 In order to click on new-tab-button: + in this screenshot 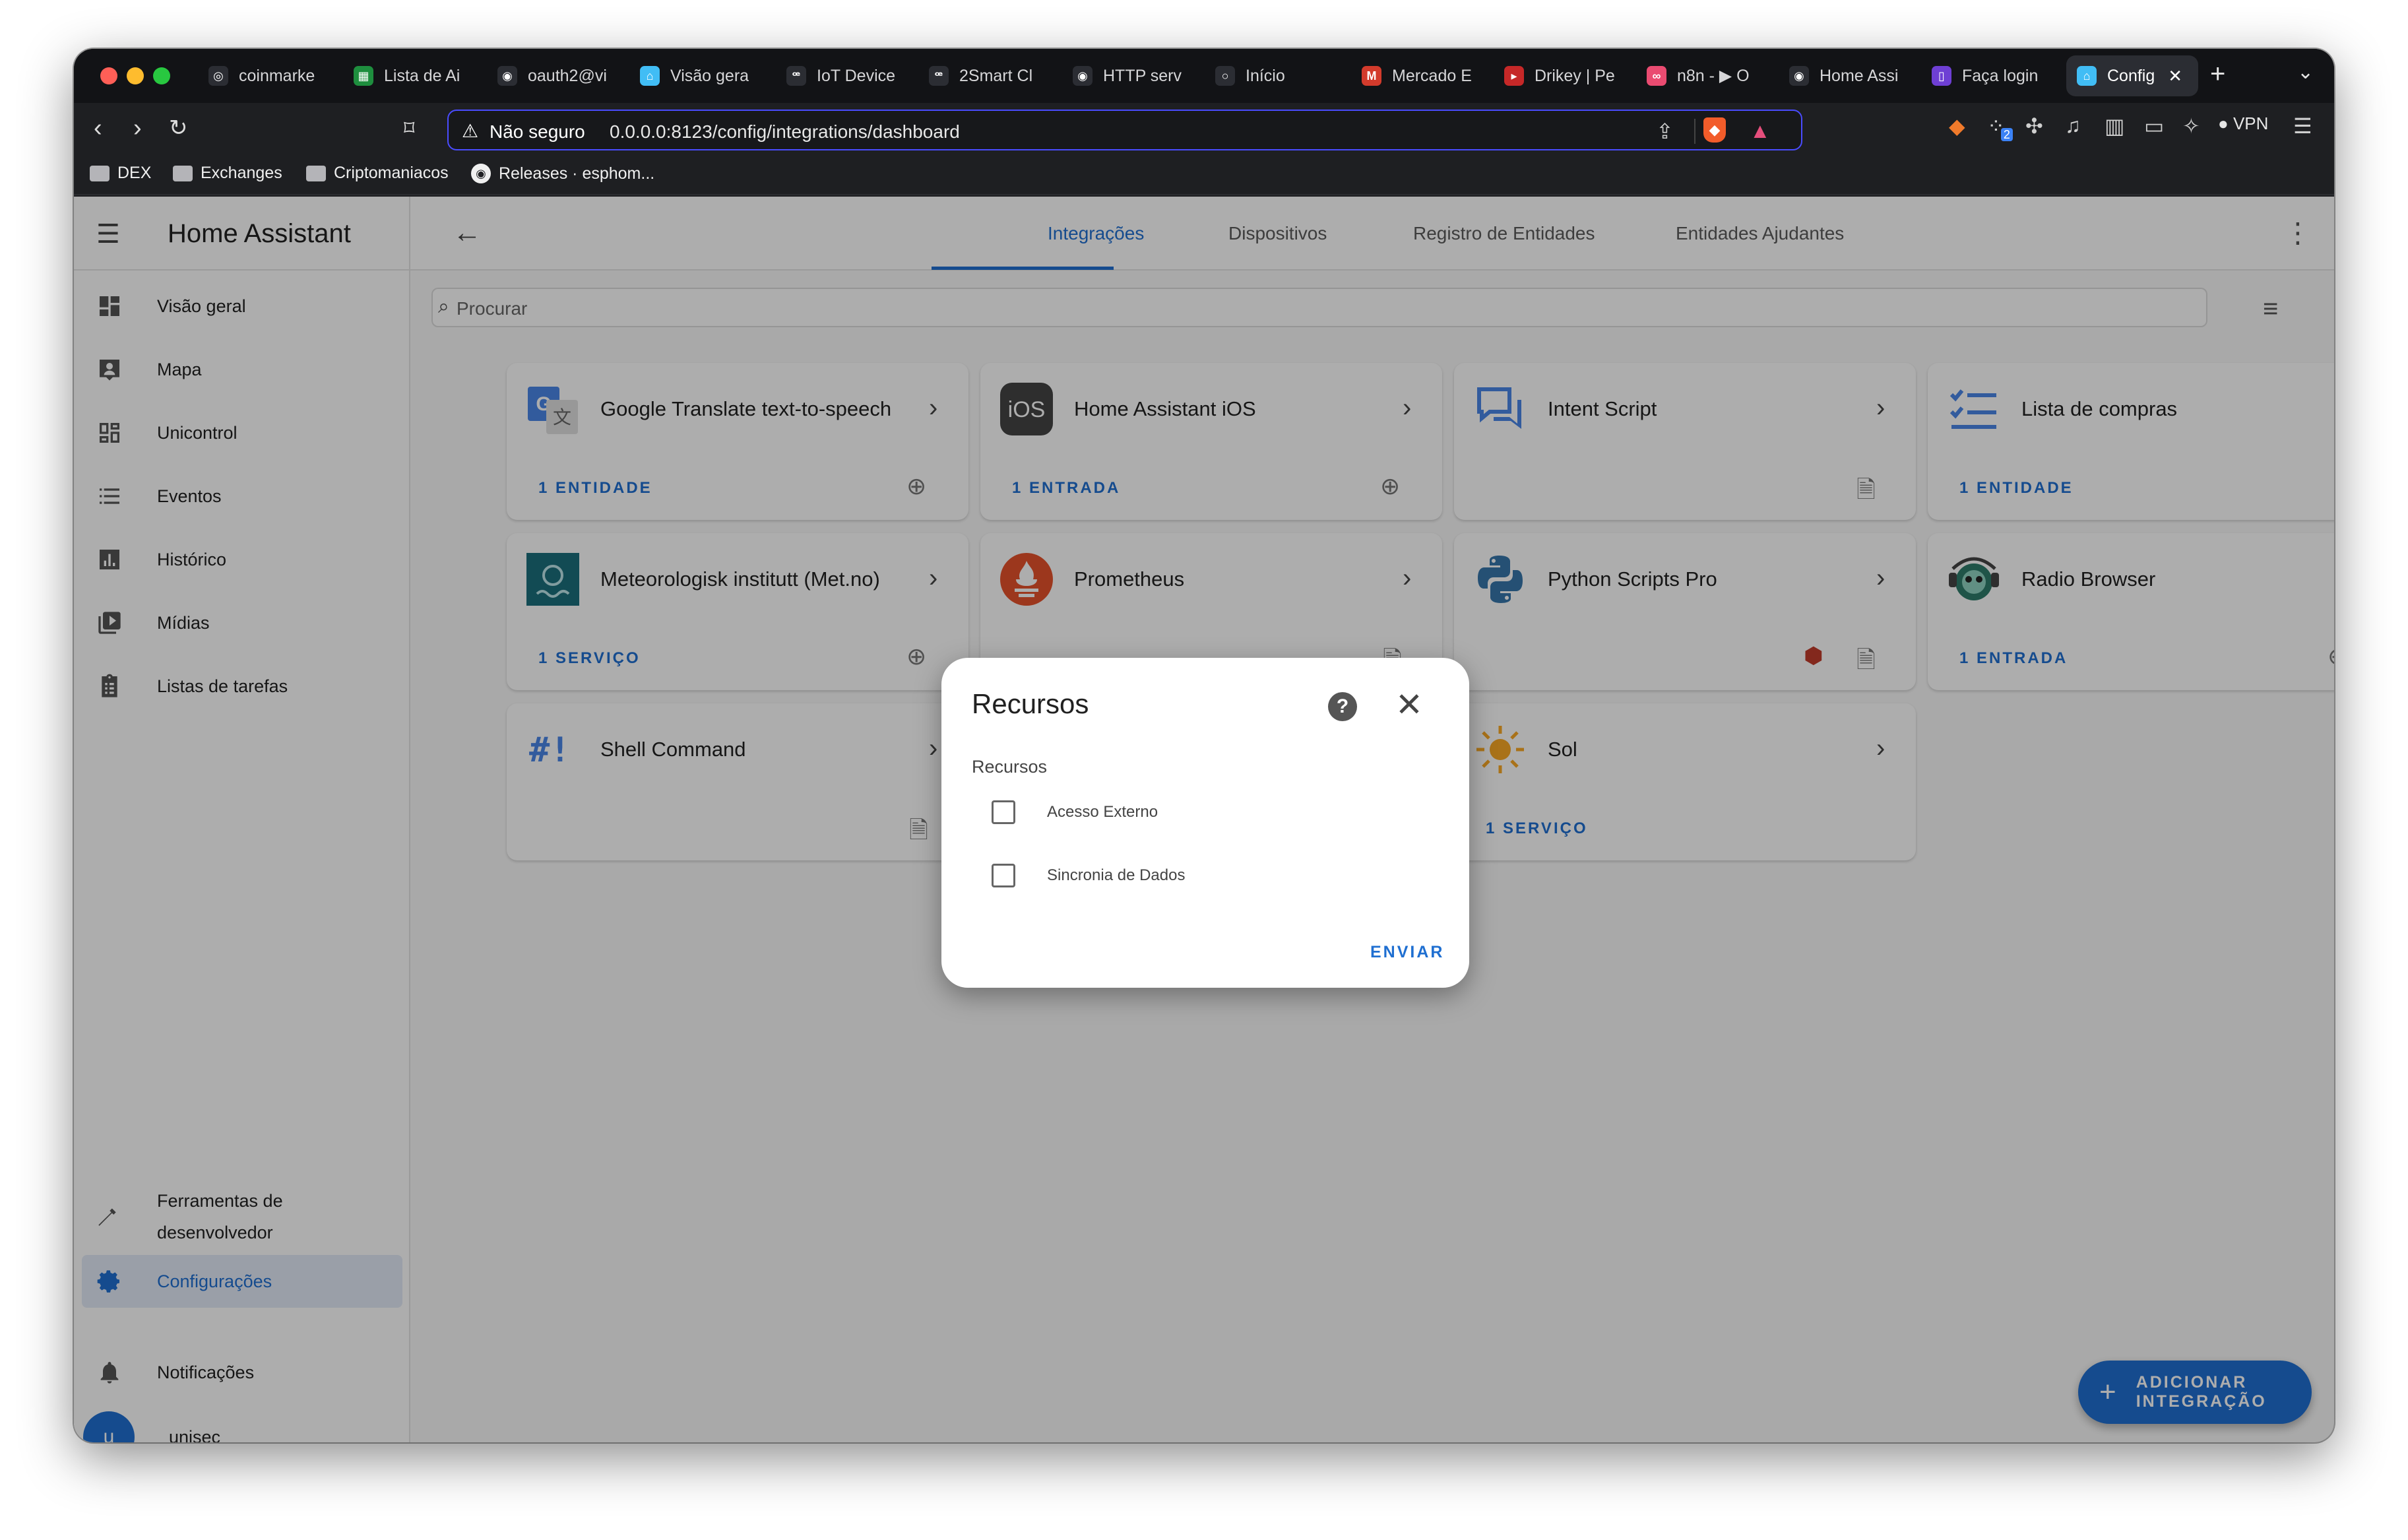, I will do `click(2217, 74)`.